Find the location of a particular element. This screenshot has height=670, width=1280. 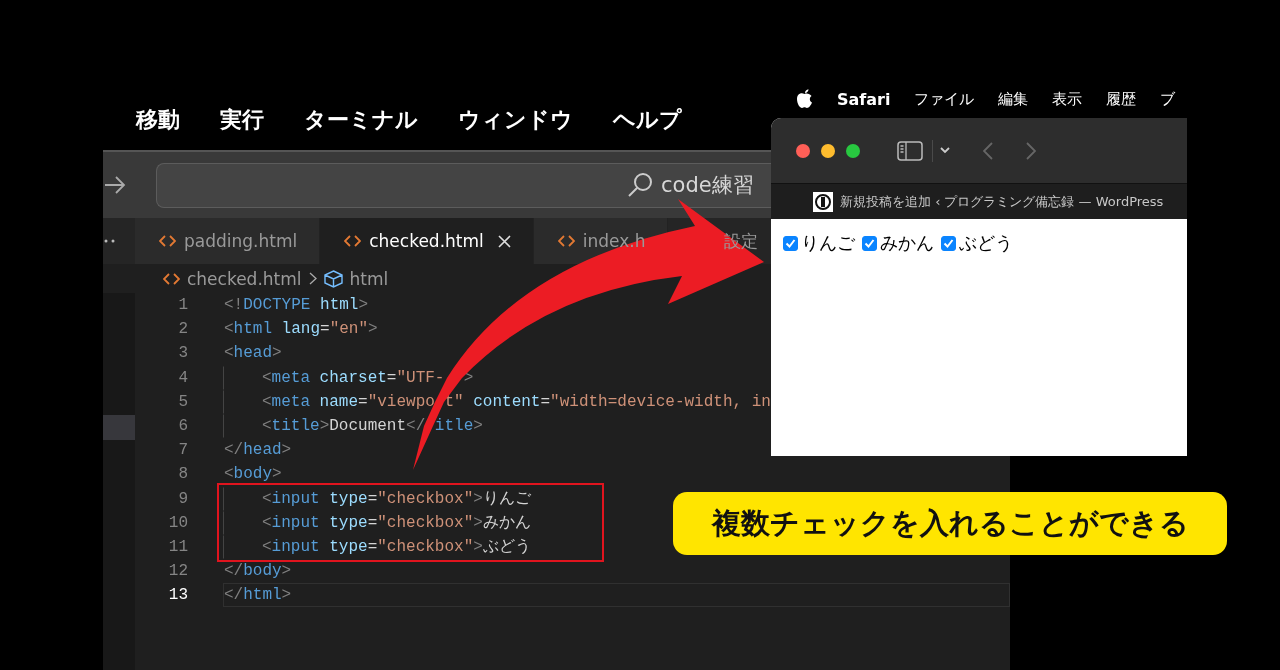

callout-banner: 複数チェックを入れることができる is located at coordinates (950, 523).